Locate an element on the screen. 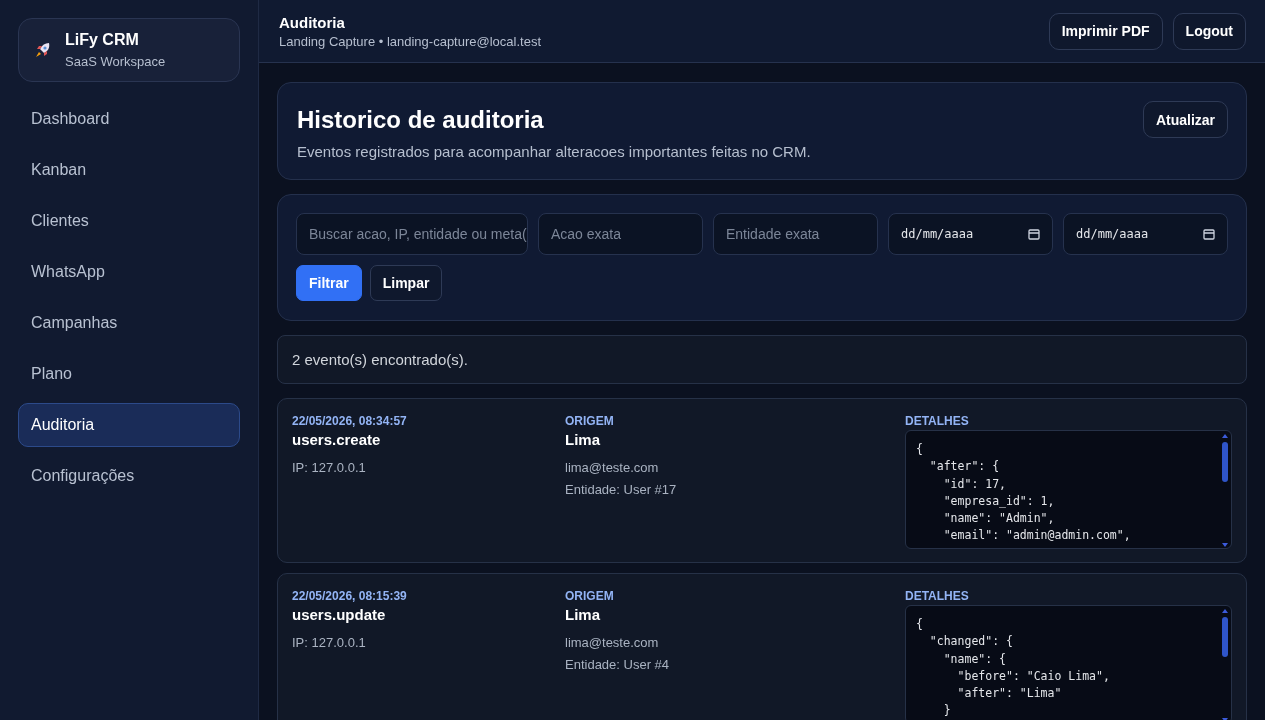 This screenshot has height=720, width=1265. code-line: "email": "admin@admin.com", is located at coordinates (1037, 536).